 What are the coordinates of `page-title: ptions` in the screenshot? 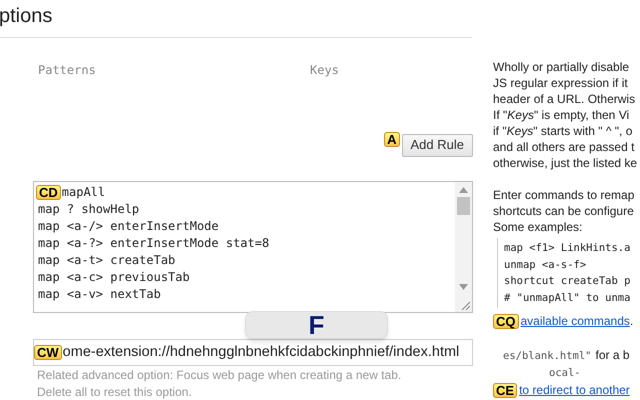 It's located at (27, 16).